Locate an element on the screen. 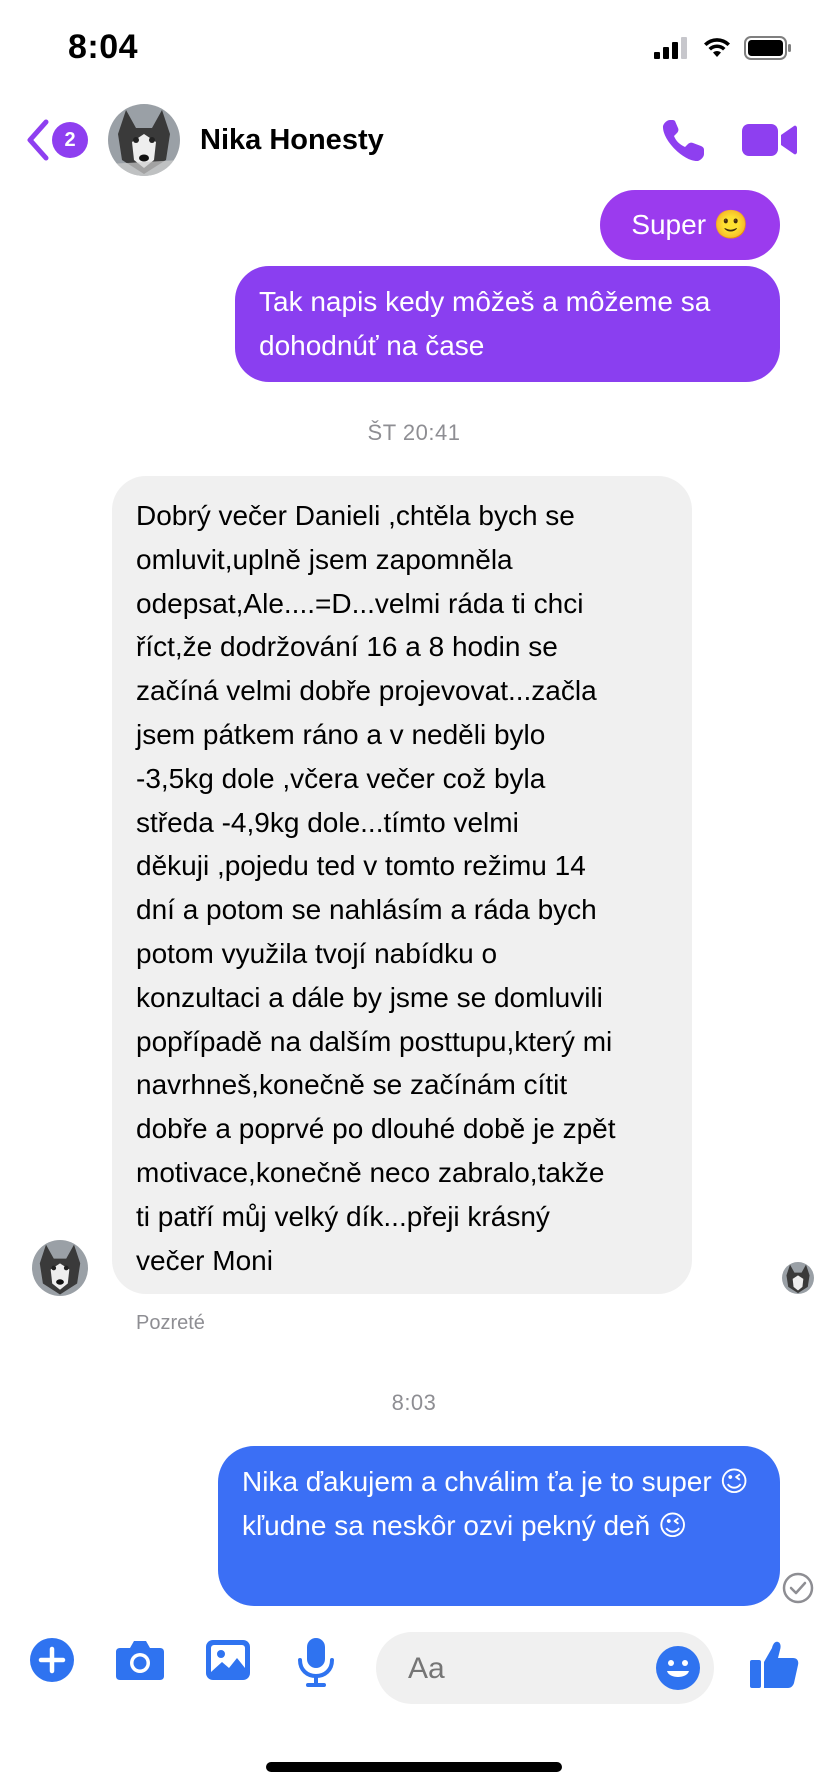 Image resolution: width=828 pixels, height=1792 pixels. delivered-icon is located at coordinates (798, 1588).